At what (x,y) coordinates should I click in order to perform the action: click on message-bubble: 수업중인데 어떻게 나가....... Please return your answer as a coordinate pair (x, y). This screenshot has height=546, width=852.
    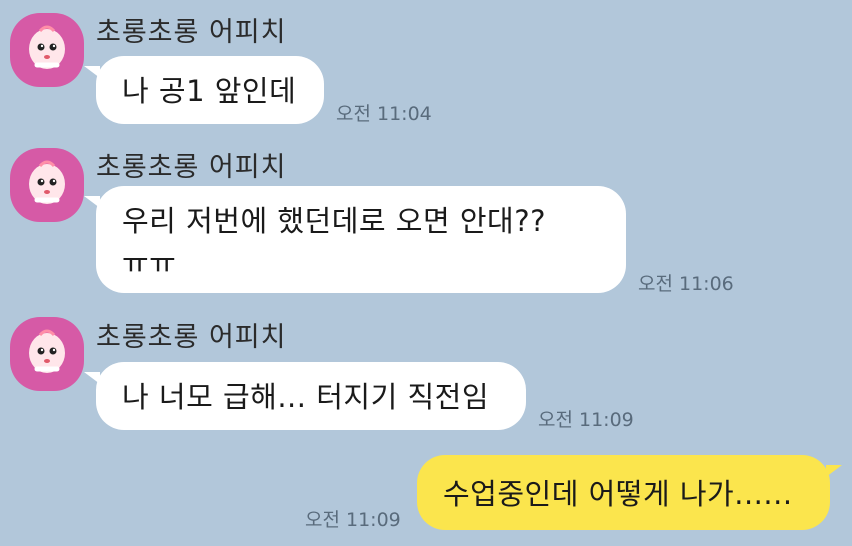
    Looking at the image, I should click on (629, 492).